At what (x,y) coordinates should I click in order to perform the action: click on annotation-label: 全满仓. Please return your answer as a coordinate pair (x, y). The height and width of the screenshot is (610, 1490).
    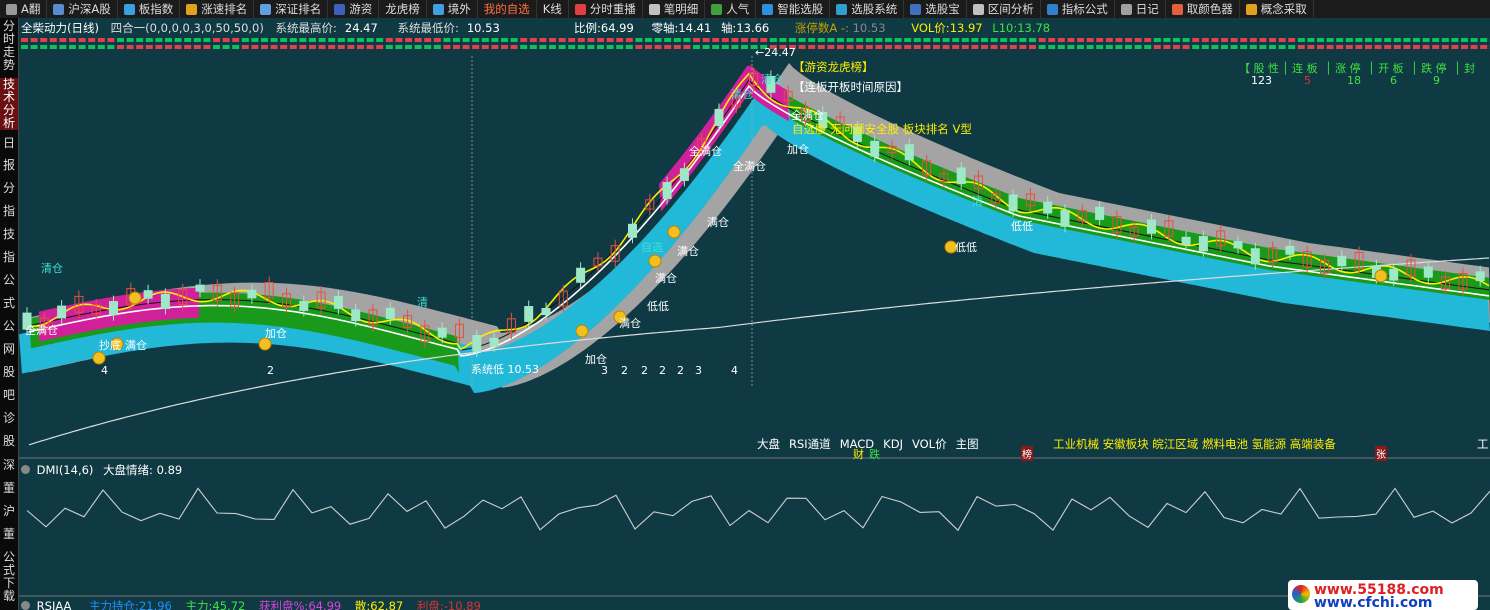
    Looking at the image, I should click on (705, 151).